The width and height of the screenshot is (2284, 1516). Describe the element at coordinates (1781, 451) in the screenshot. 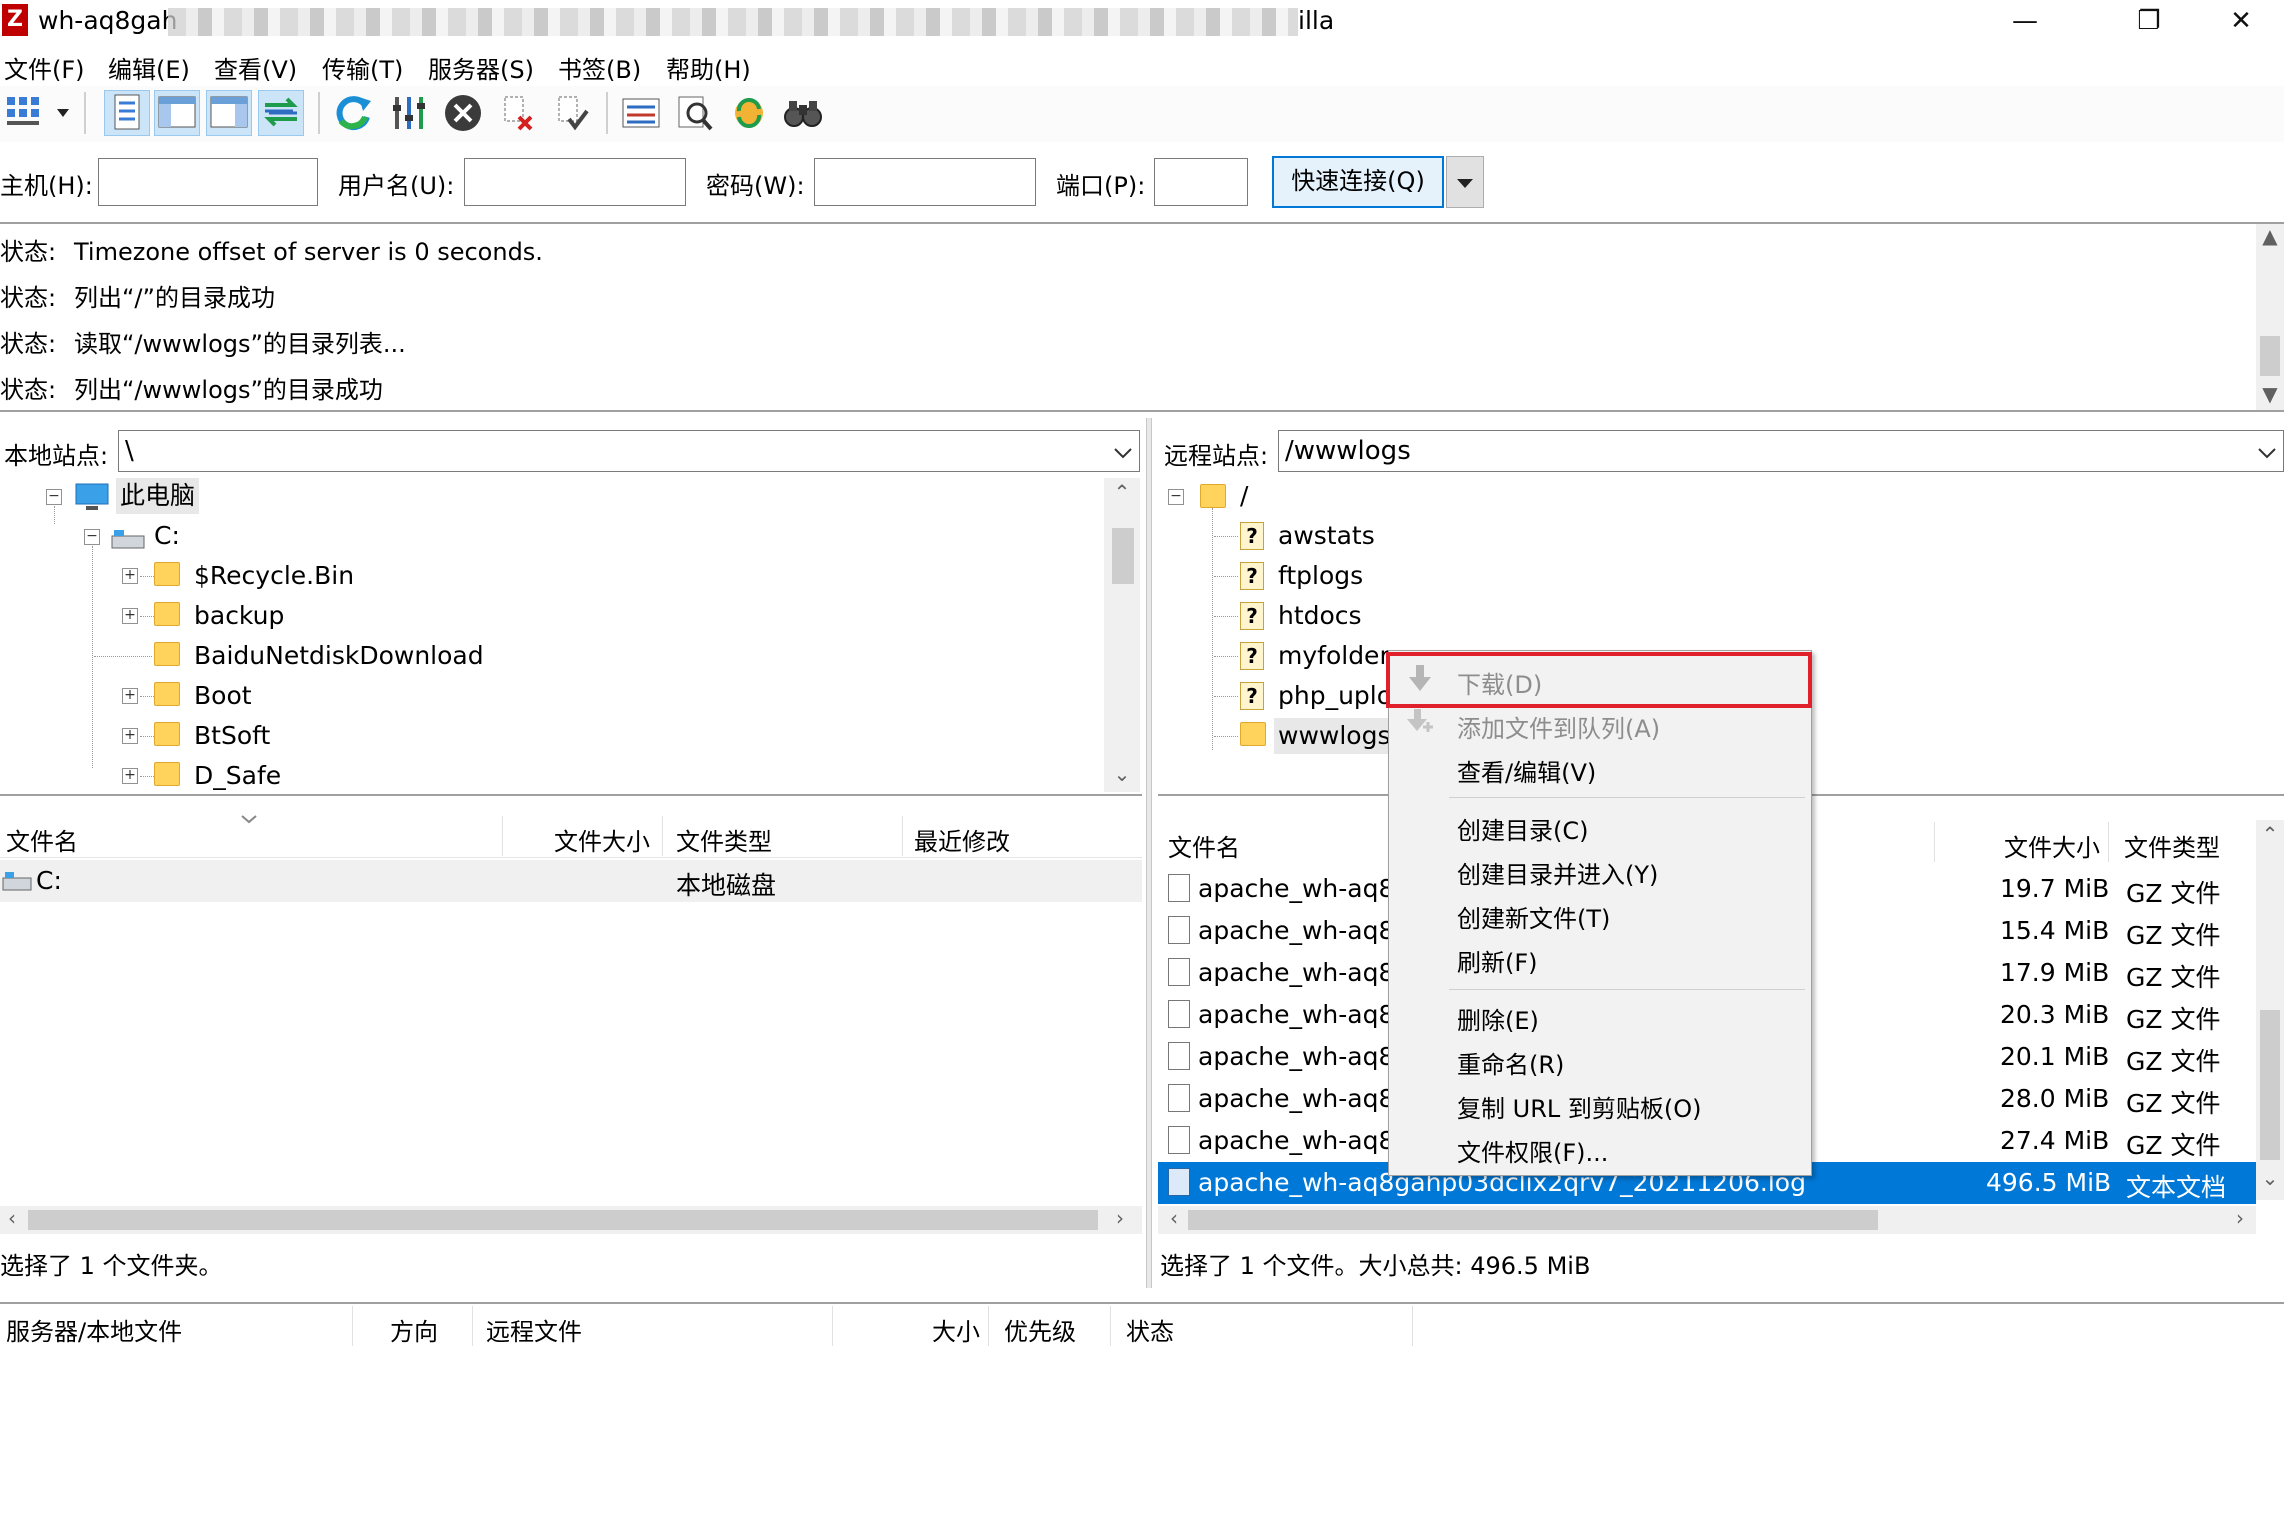

I see `remote-path-input: /wwwlogs` at that location.